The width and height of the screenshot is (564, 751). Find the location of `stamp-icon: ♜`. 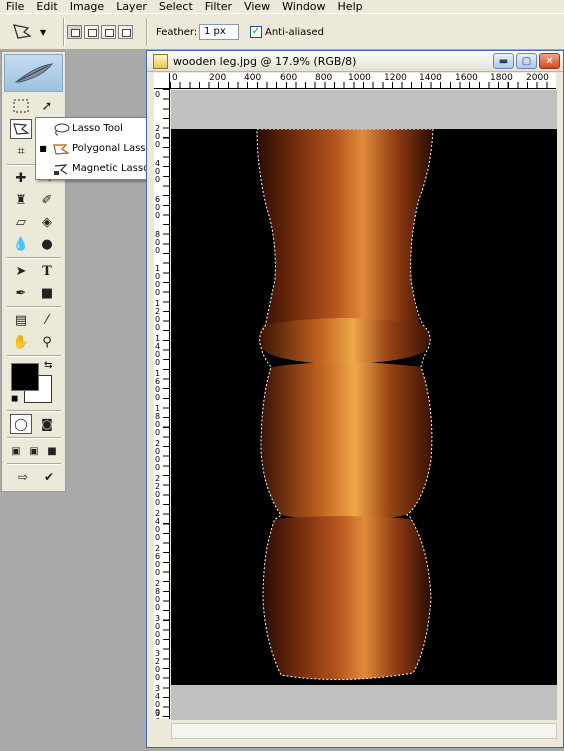

stamp-icon: ♜ is located at coordinates (21, 200).